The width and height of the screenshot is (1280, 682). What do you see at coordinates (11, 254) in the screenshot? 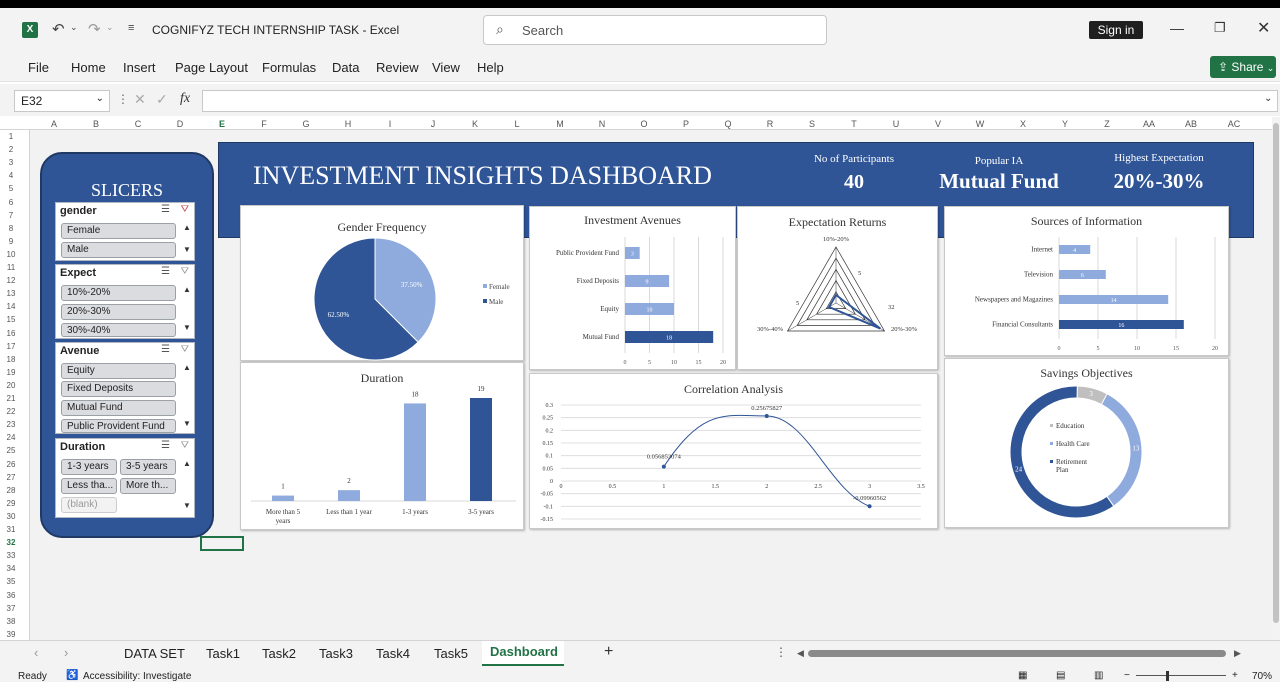
I see `row-header: 10` at bounding box center [11, 254].